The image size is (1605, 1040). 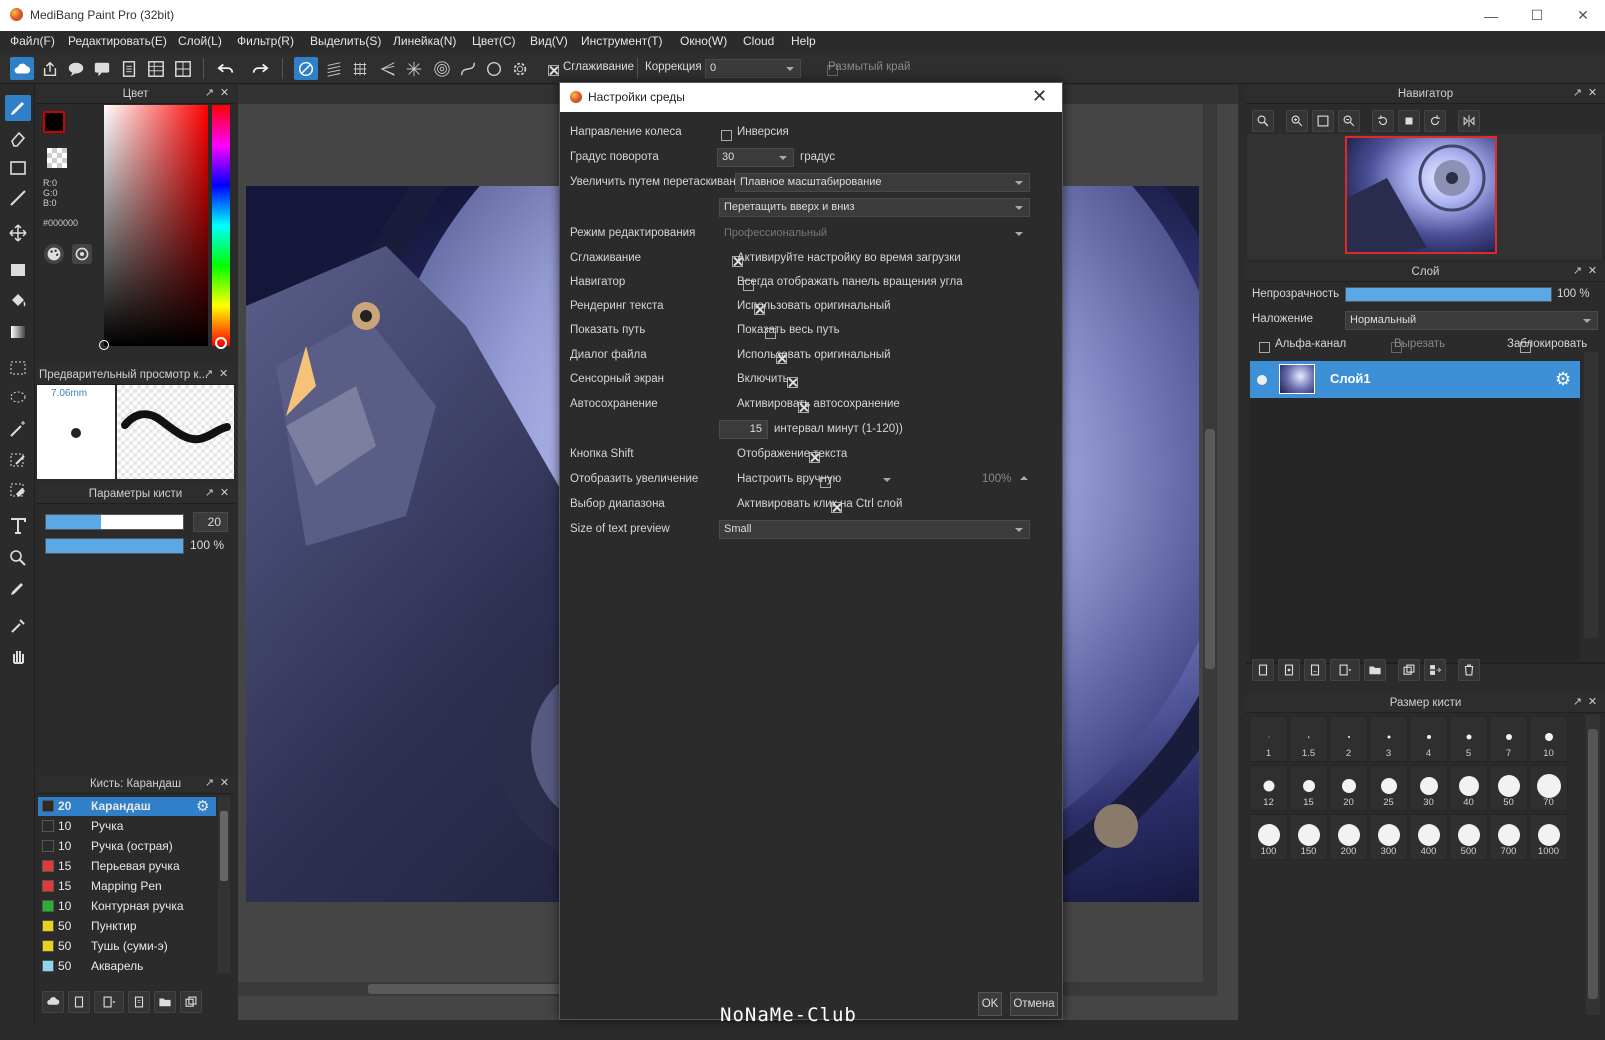 I want to click on brush-size-cell: 300, so click(x=1388, y=837).